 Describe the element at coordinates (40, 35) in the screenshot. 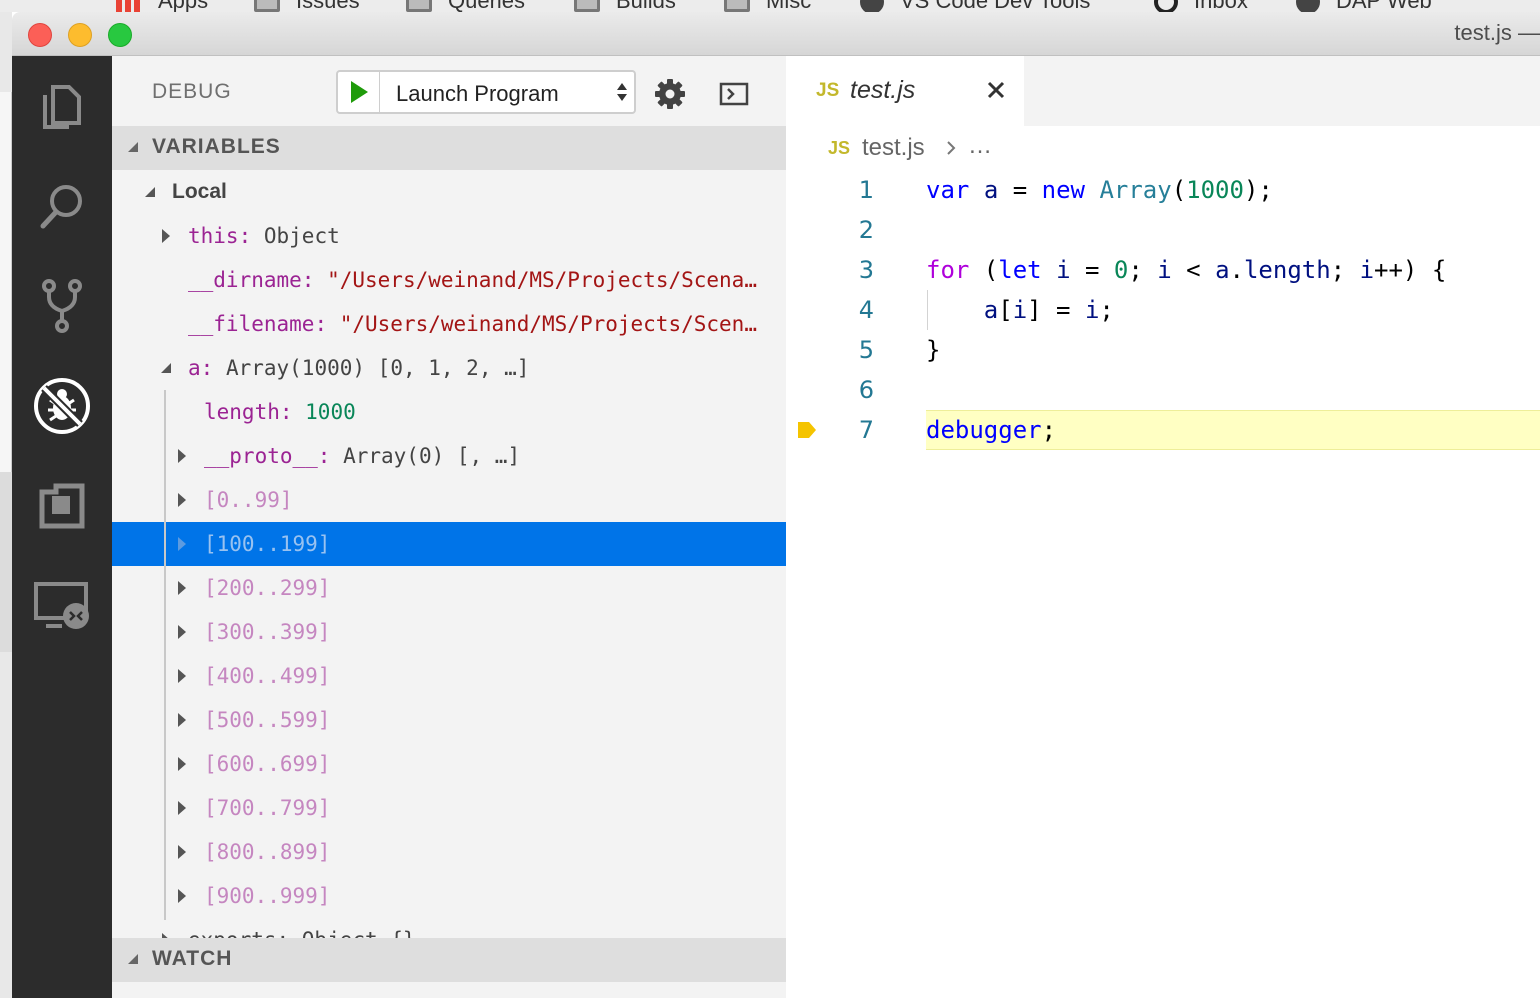

I see `close-window-button` at that location.